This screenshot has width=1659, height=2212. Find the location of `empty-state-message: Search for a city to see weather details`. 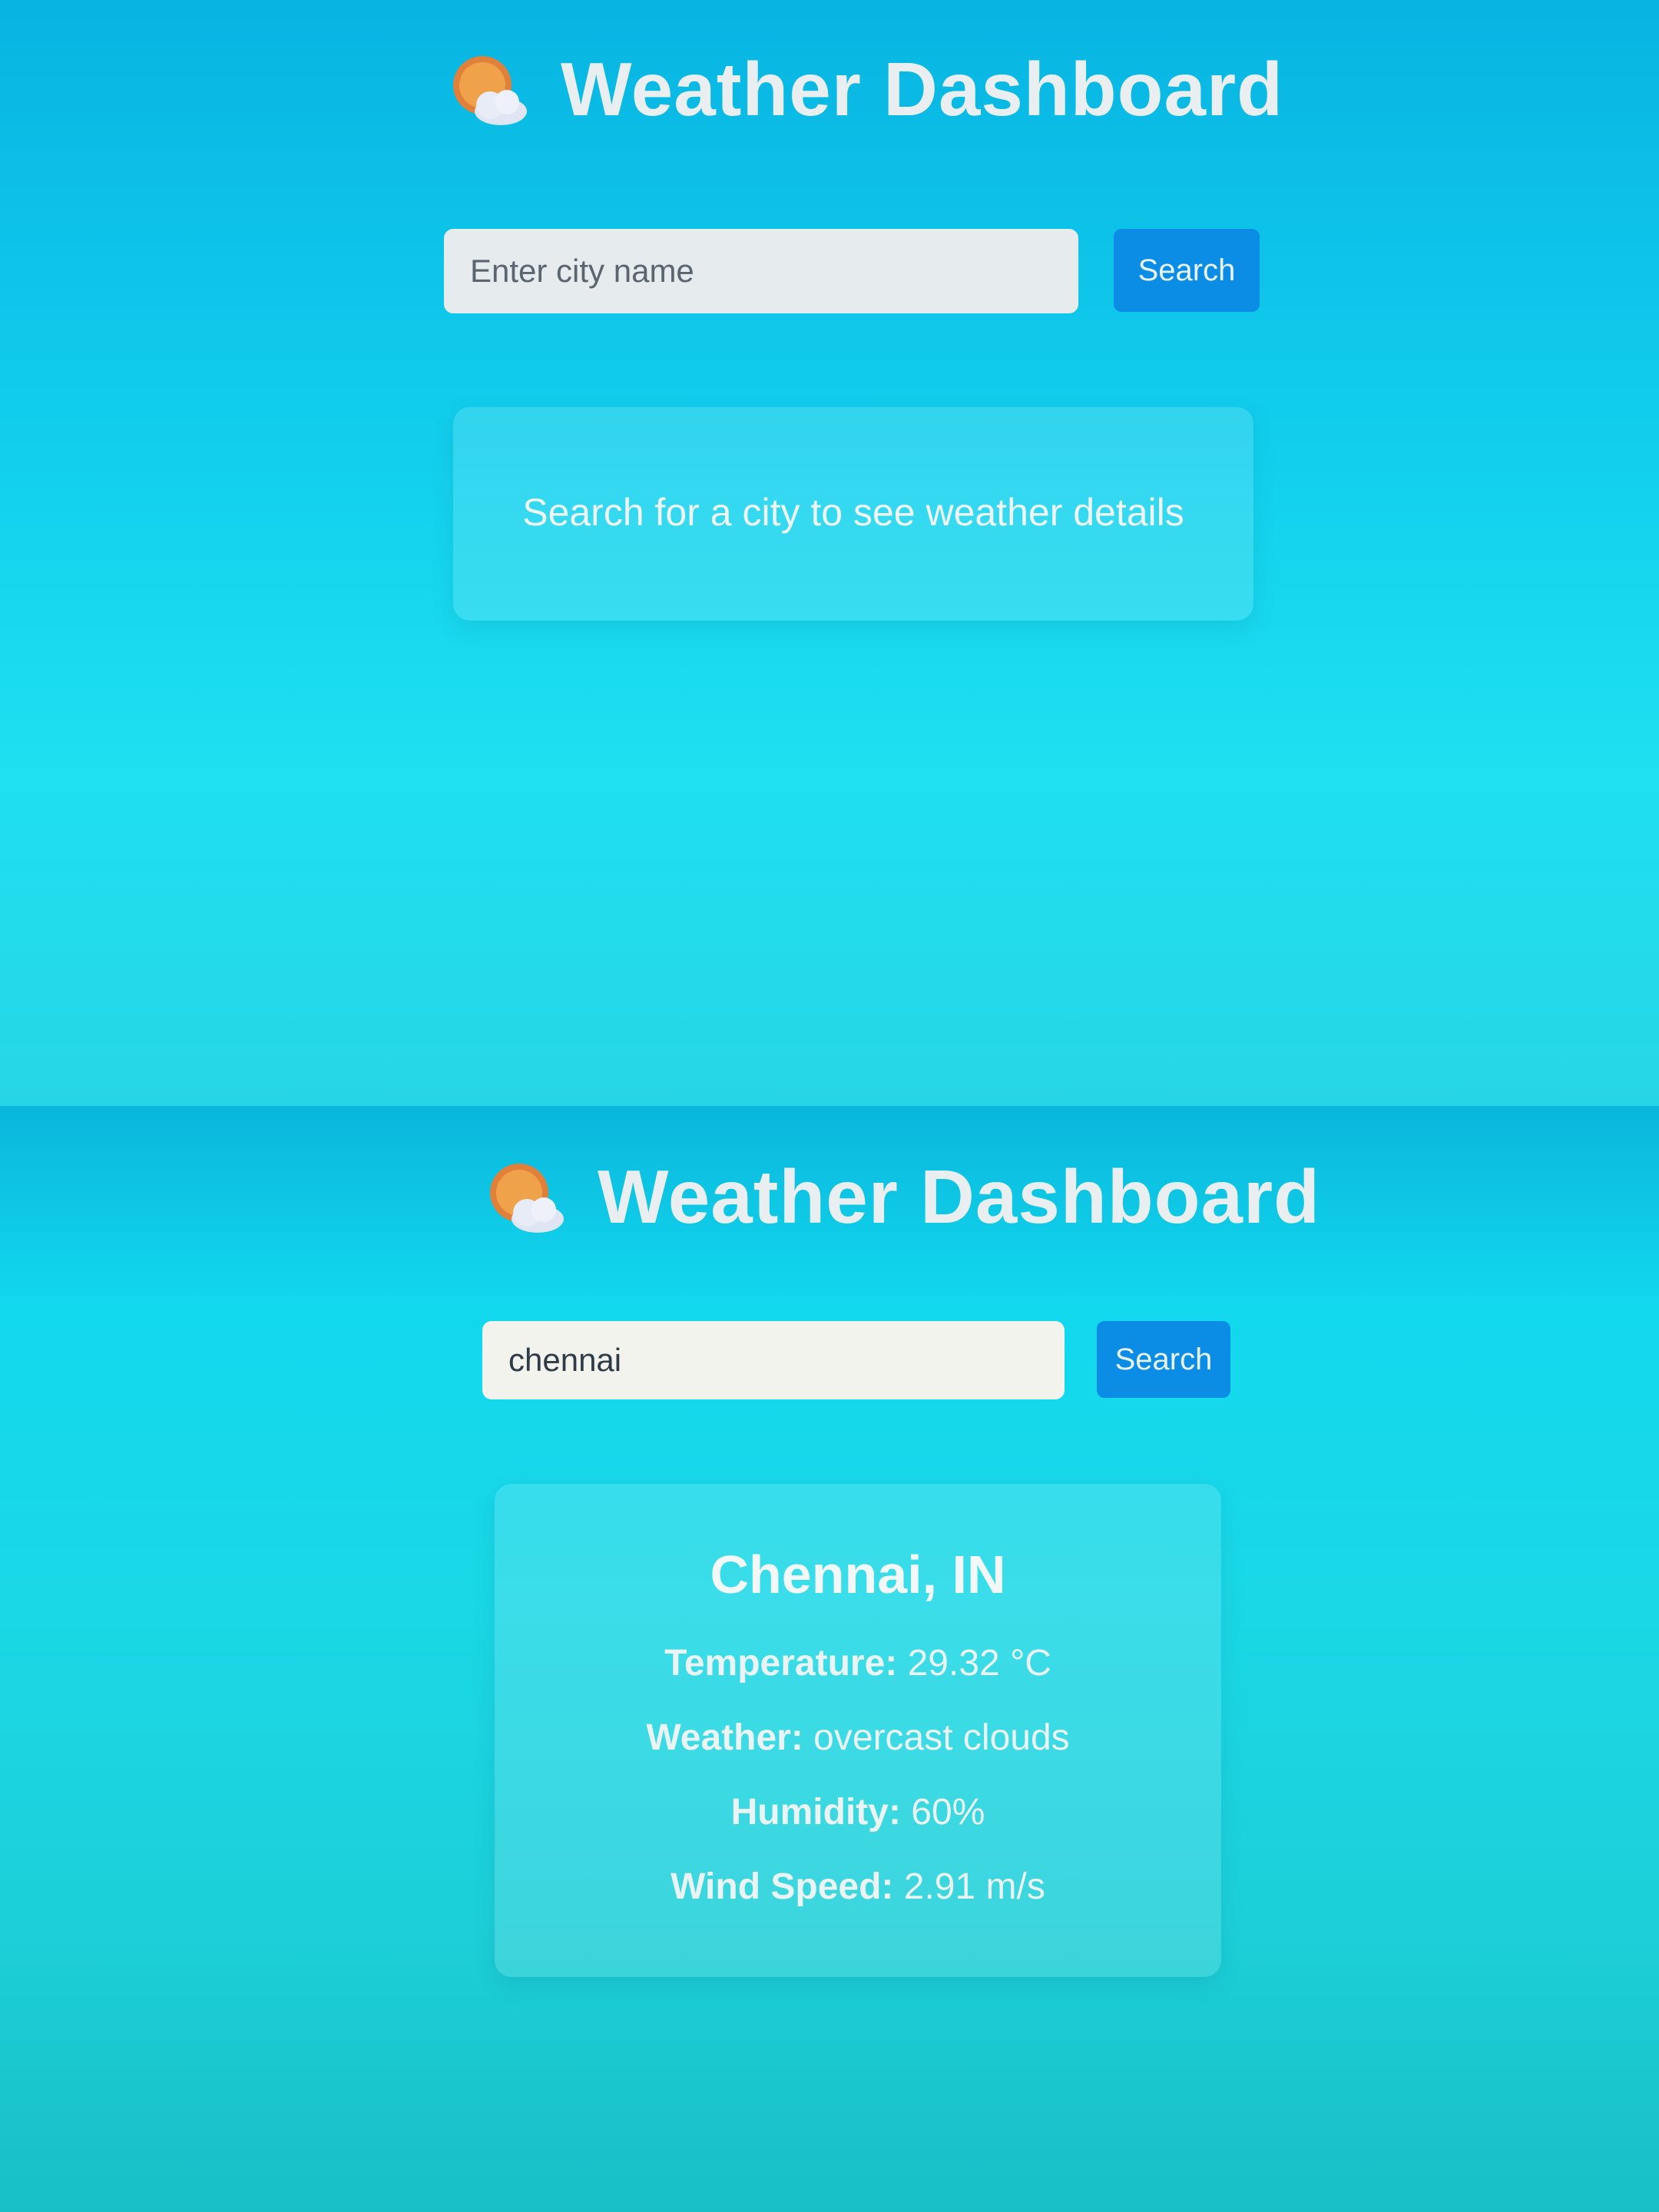

empty-state-message: Search for a city to see weather details is located at coordinates (853, 512).